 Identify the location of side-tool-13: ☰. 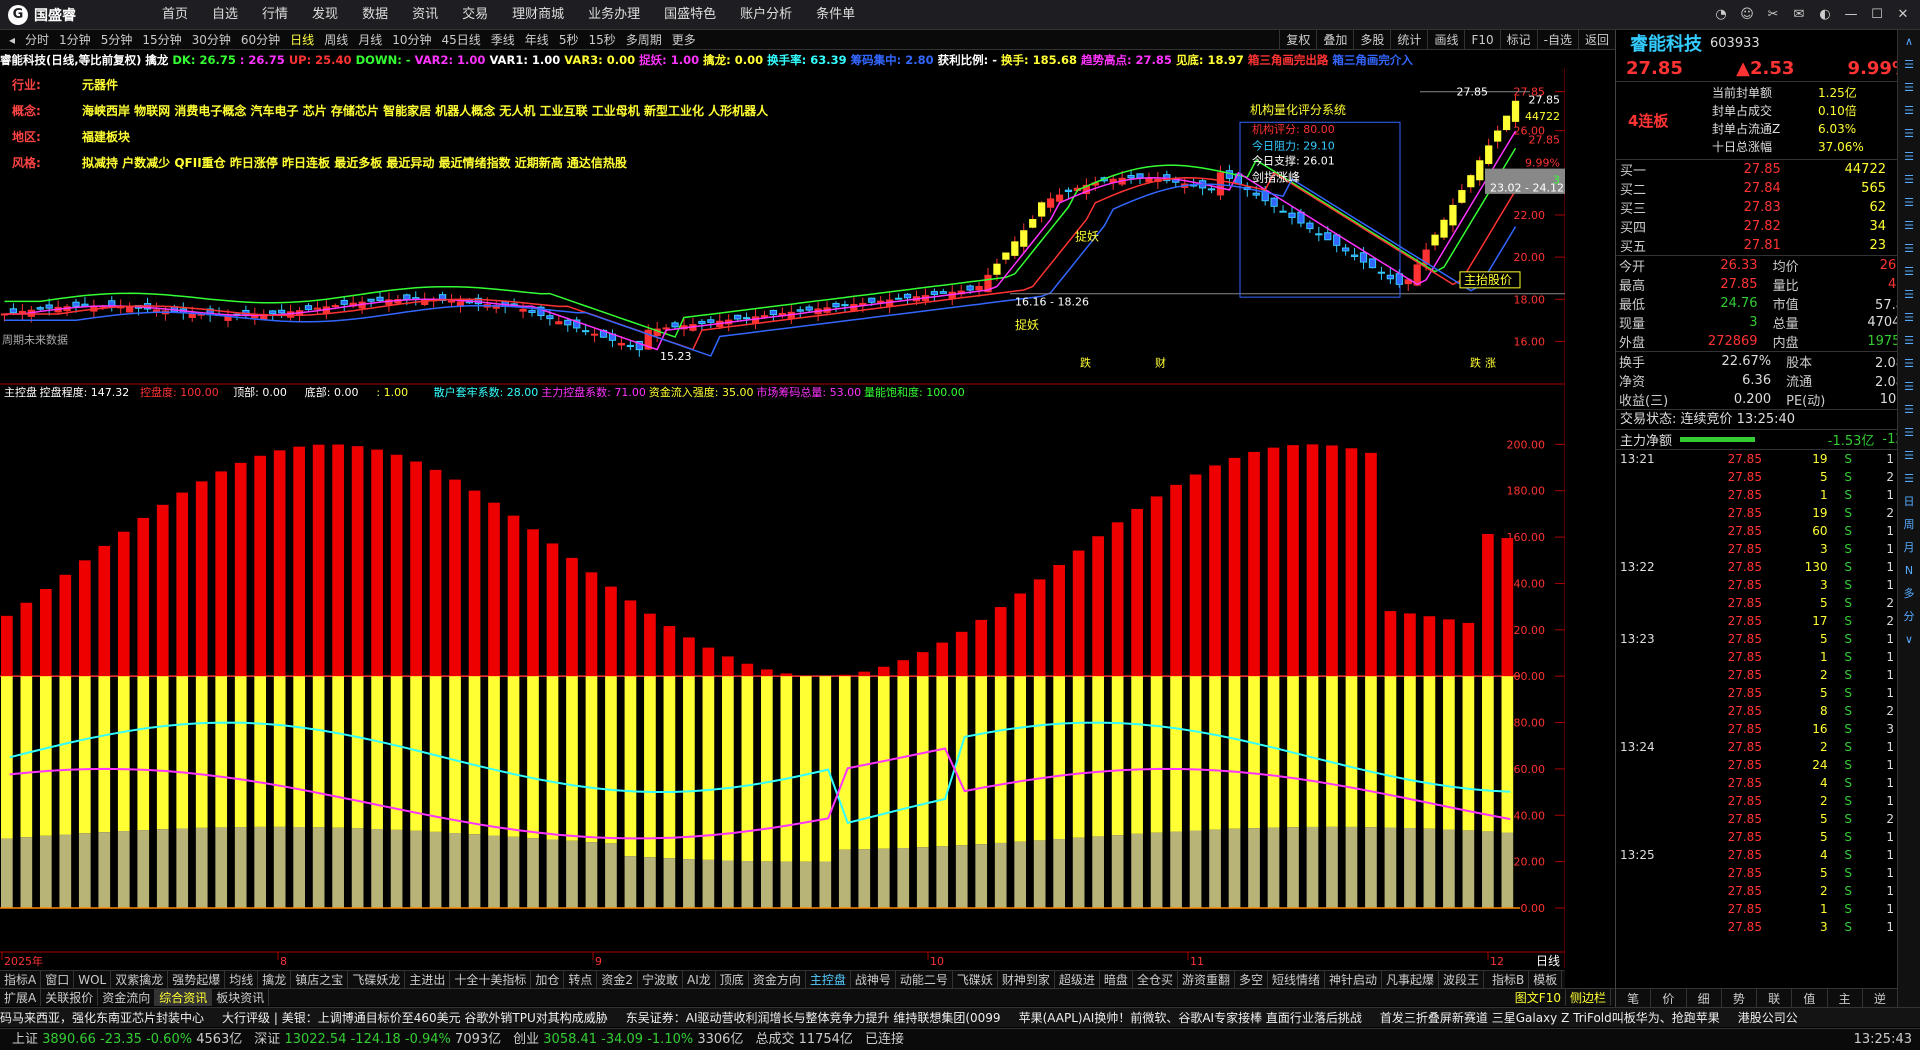
(1909, 340).